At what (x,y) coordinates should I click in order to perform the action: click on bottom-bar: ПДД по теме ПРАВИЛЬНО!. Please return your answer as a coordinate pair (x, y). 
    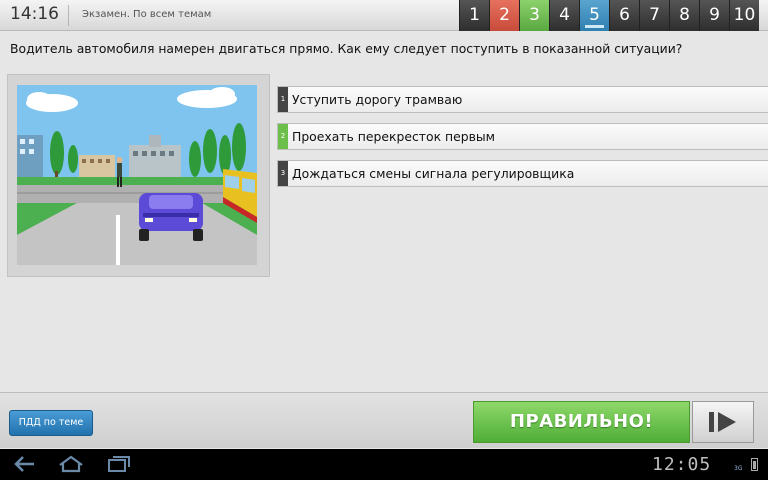
    Looking at the image, I should click on (384, 420).